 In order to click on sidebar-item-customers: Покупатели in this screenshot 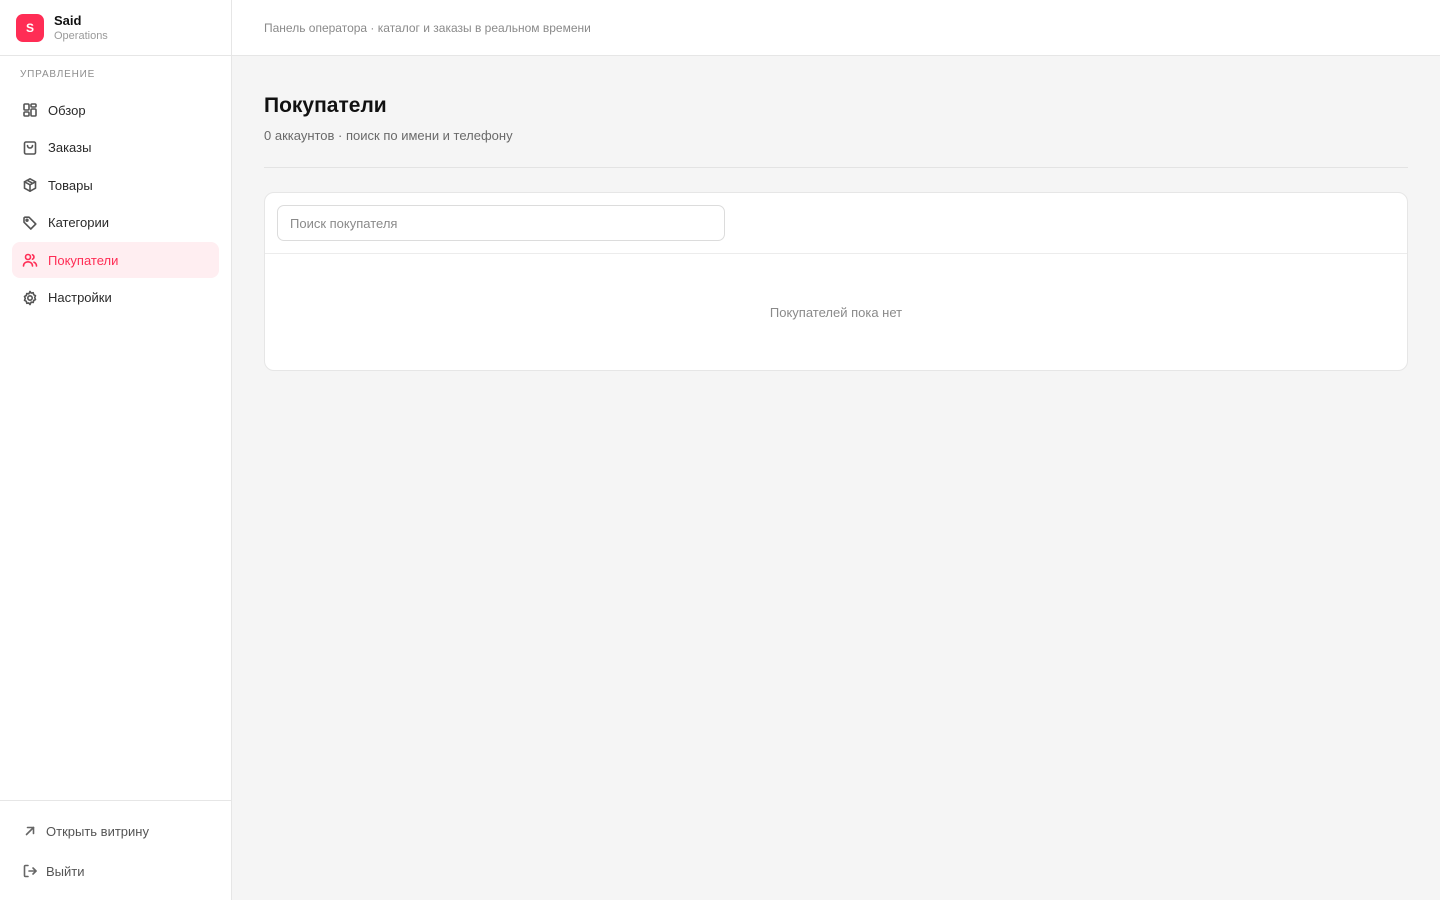, I will do `click(115, 260)`.